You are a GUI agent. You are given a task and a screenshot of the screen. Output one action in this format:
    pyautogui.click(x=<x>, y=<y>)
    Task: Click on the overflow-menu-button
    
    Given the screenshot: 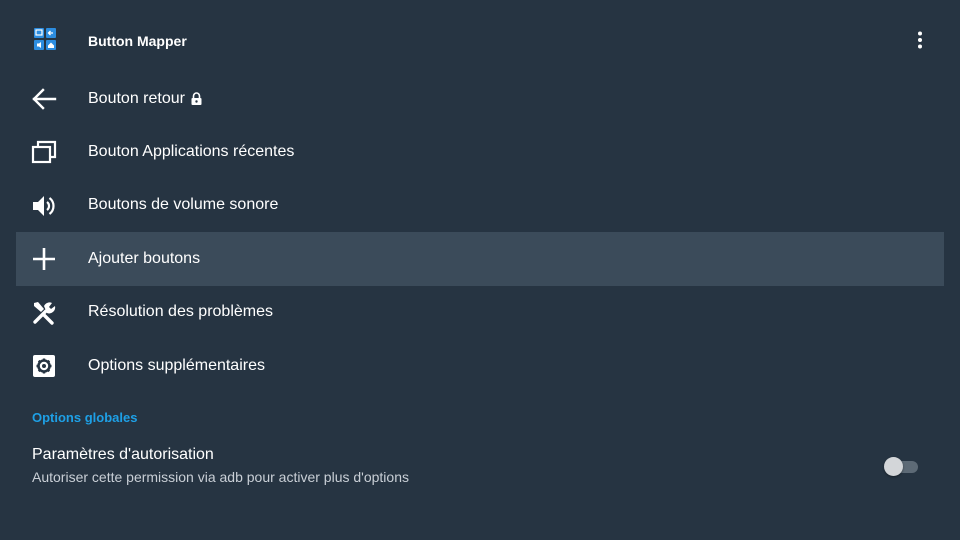 What is the action you would take?
    pyautogui.click(x=920, y=40)
    